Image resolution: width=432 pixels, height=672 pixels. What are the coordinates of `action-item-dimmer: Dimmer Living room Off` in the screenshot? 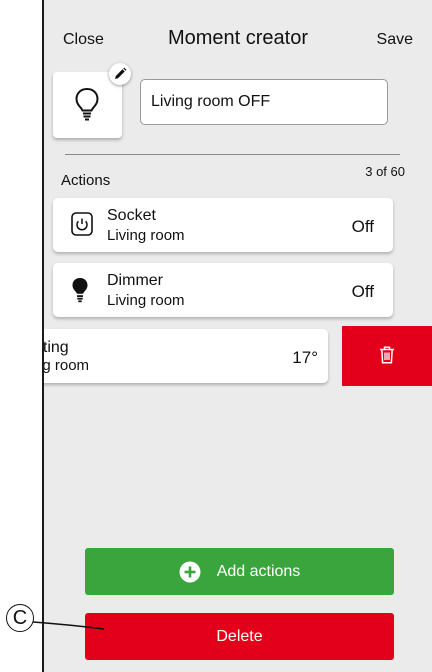 It's located at (223, 290).